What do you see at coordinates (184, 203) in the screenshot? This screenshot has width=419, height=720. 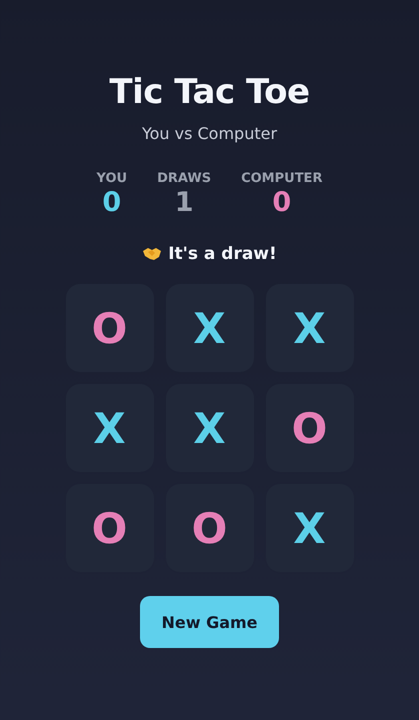 I see `score-value: 1` at bounding box center [184, 203].